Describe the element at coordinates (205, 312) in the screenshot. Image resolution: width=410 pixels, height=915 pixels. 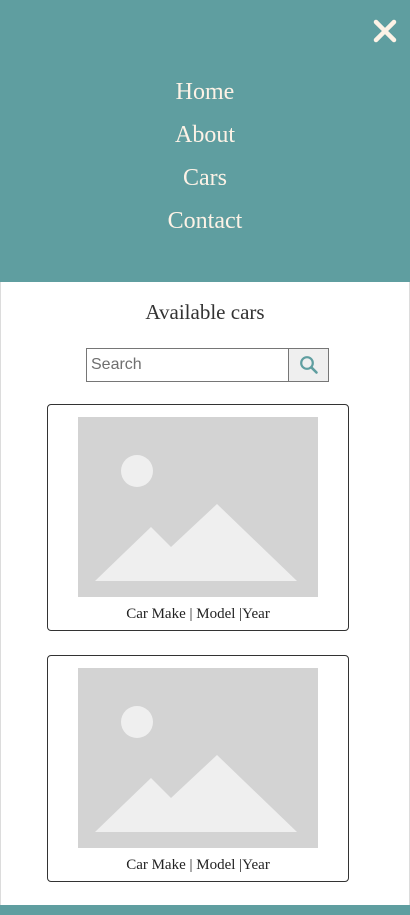
I see `page-heading: Available cars` at that location.